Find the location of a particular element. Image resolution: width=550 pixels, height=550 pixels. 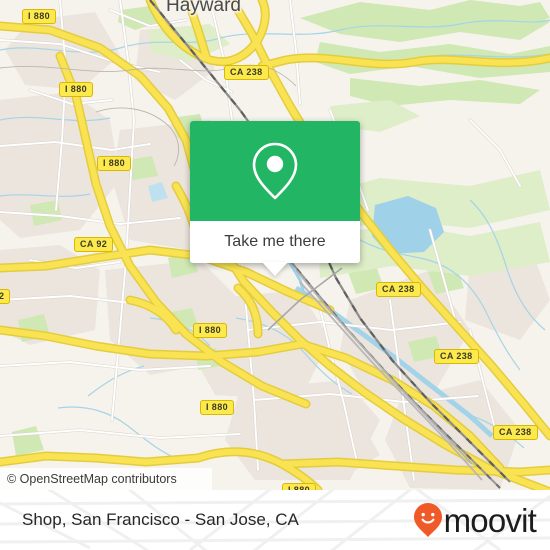

moovit-wordmark: moovit is located at coordinates (490, 520).